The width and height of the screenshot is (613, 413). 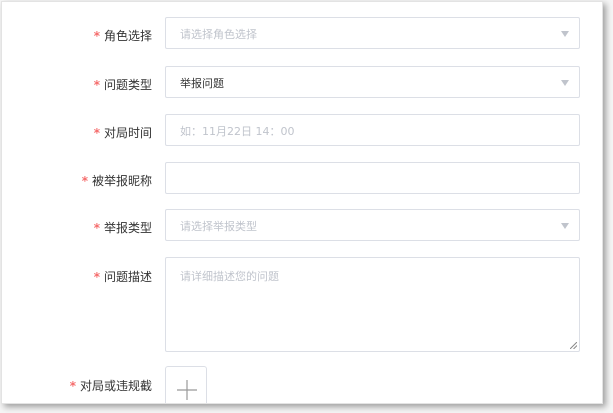 What do you see at coordinates (77, 132) in the screenshot?
I see `match-time-label: * 对局时间` at bounding box center [77, 132].